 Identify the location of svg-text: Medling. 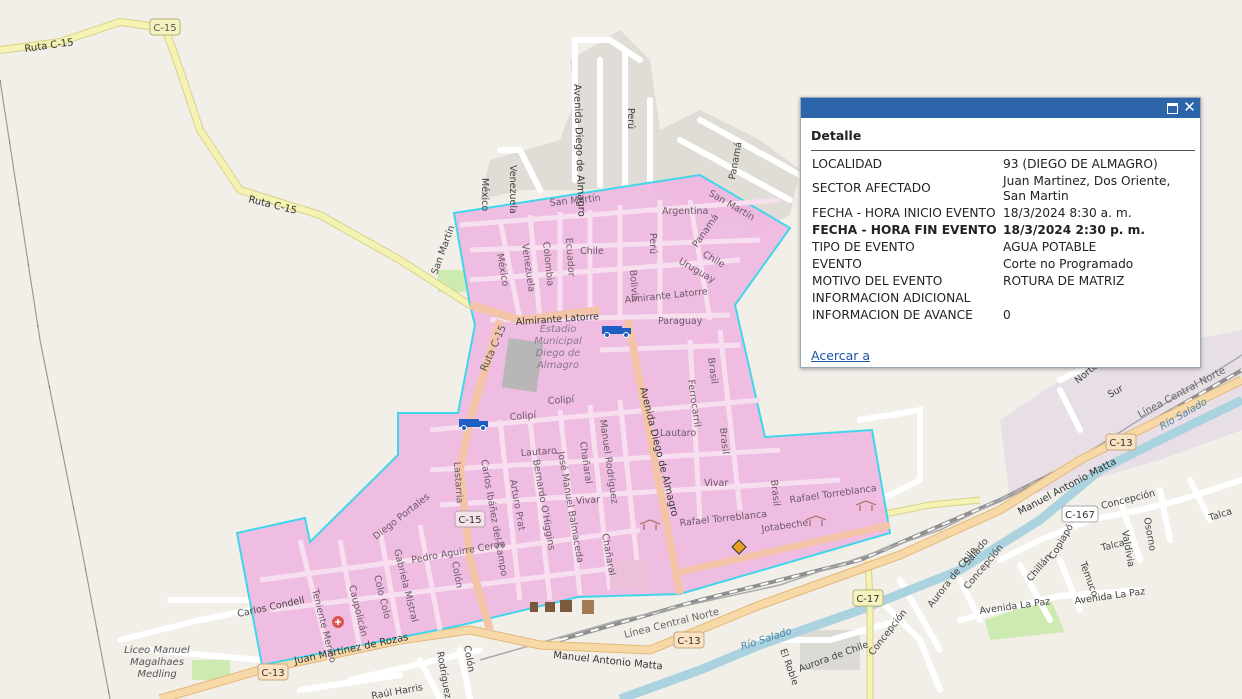
(156, 674).